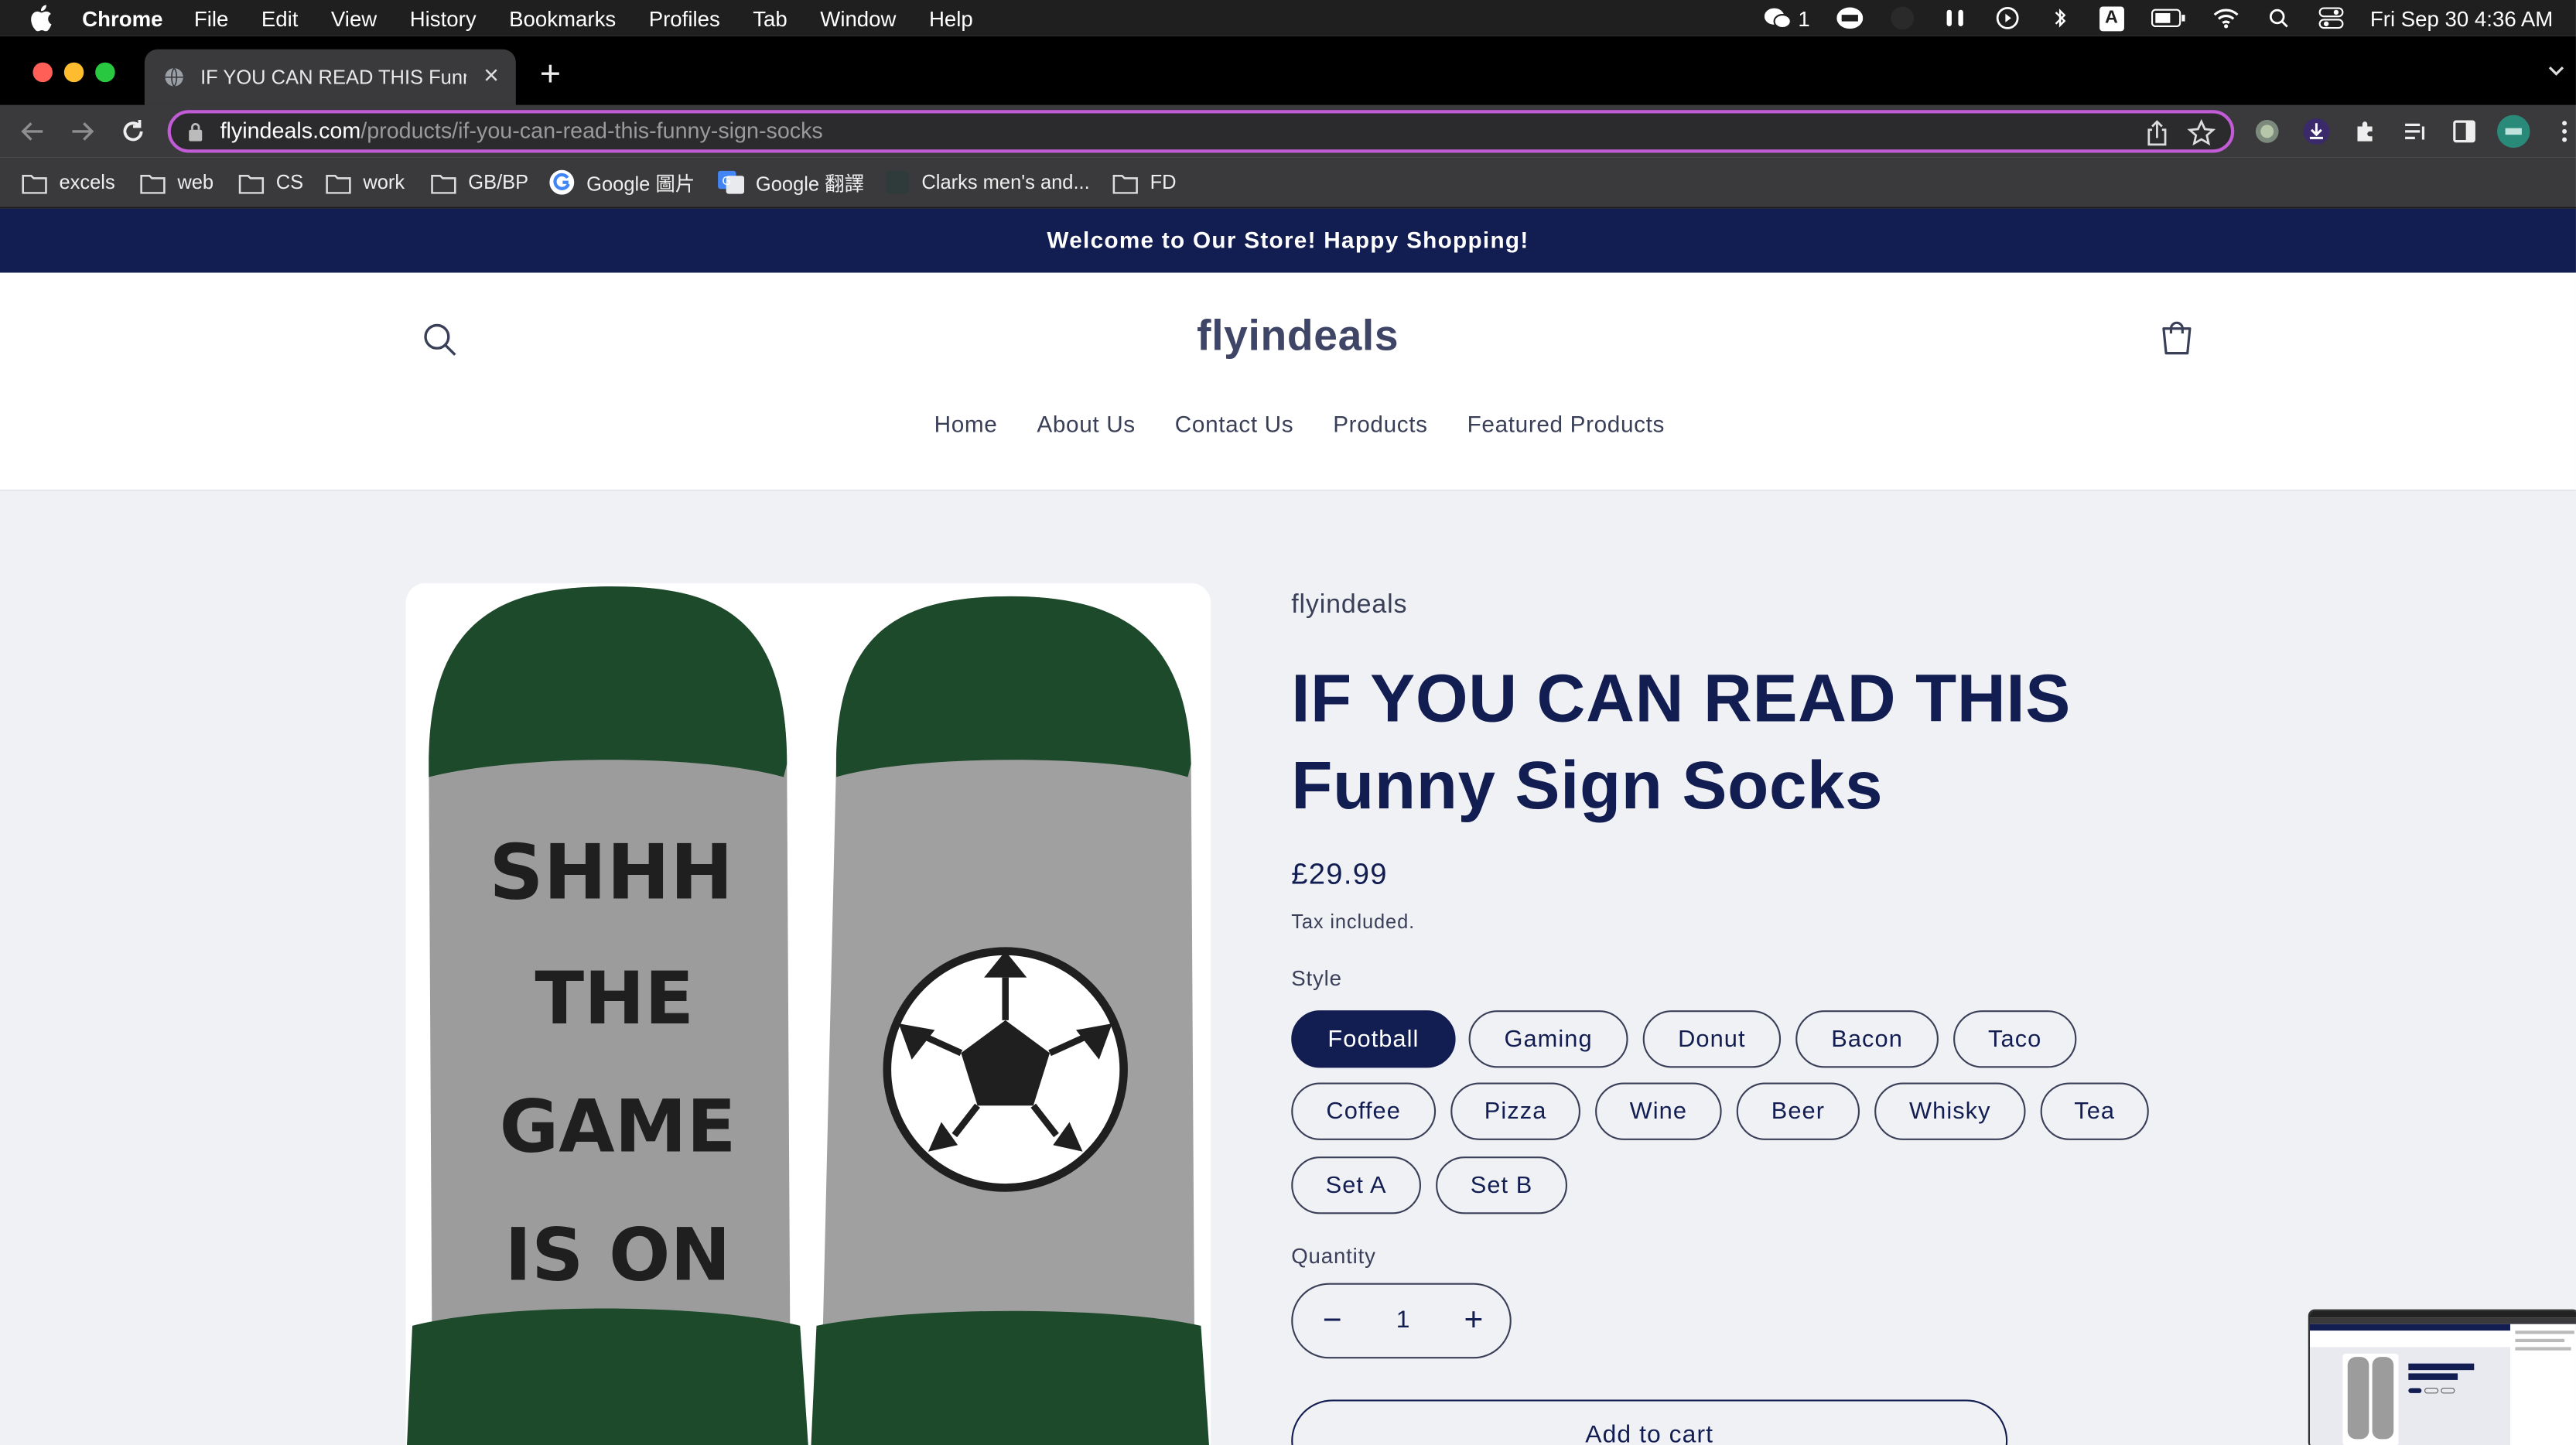  I want to click on menu-profiles: Profiles, so click(684, 17).